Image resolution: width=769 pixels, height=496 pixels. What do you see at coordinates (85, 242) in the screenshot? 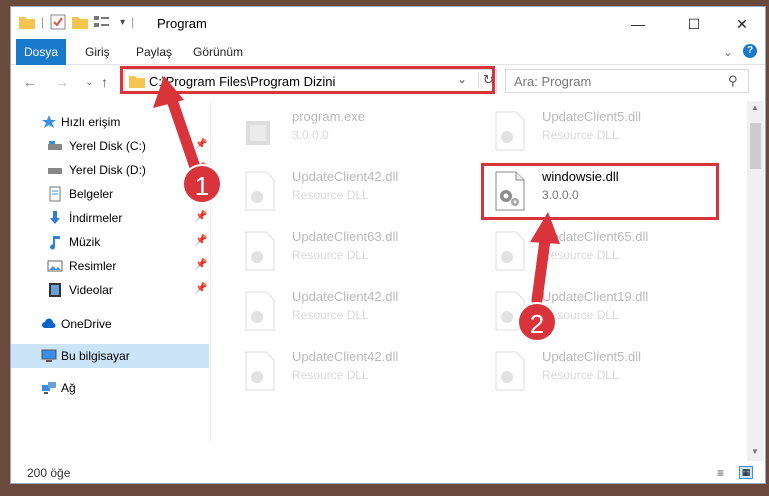
I see `sidebar-item-label: Müzik` at bounding box center [85, 242].